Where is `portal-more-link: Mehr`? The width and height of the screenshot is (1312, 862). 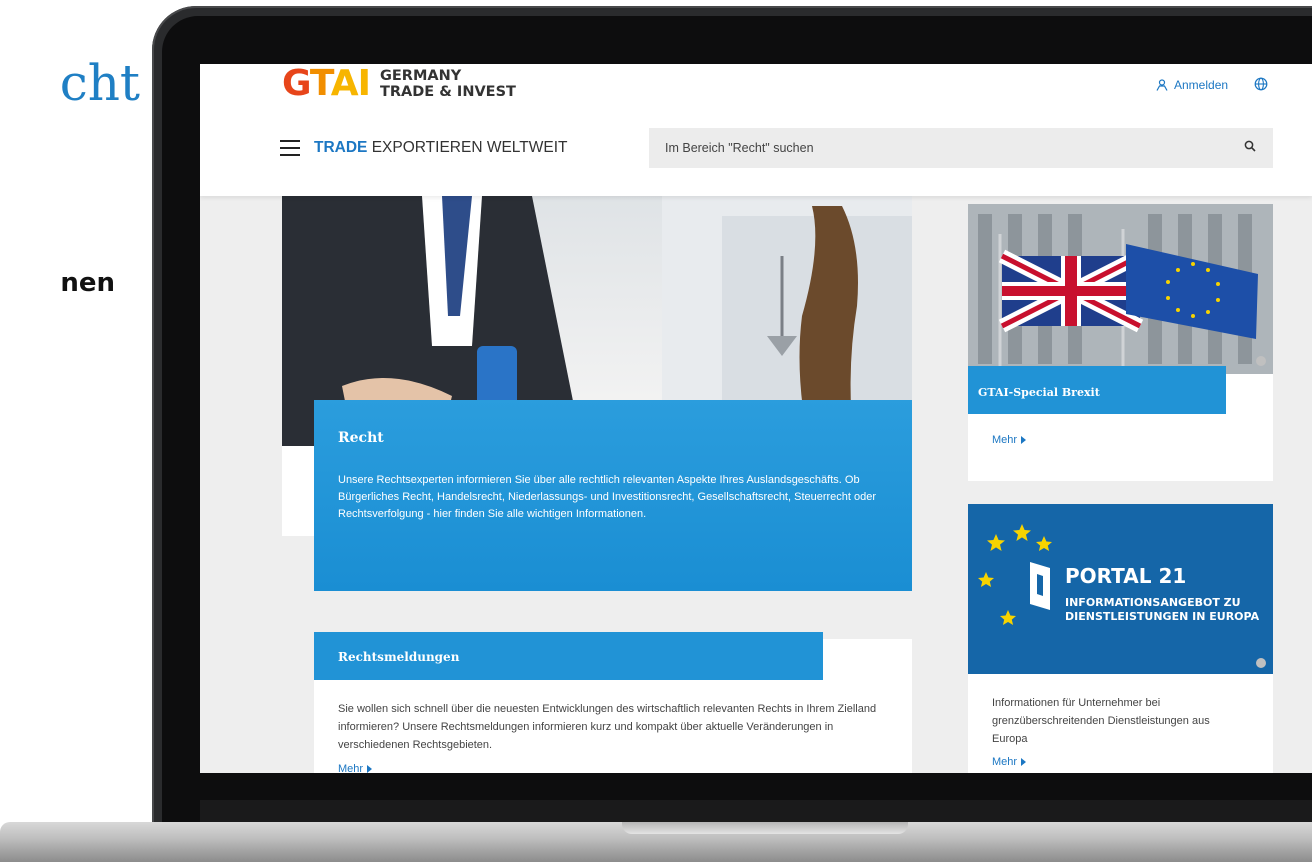
portal-more-link: Mehr is located at coordinates (1009, 762).